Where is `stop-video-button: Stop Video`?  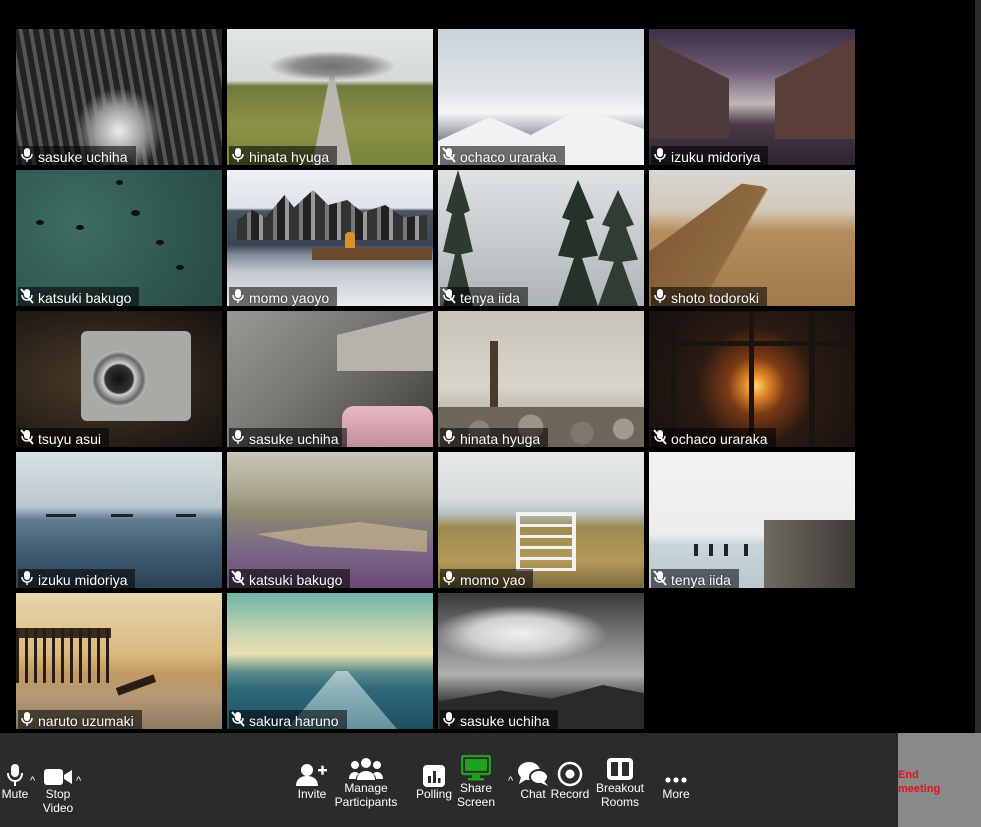
stop-video-button: Stop Video is located at coordinates (58, 787).